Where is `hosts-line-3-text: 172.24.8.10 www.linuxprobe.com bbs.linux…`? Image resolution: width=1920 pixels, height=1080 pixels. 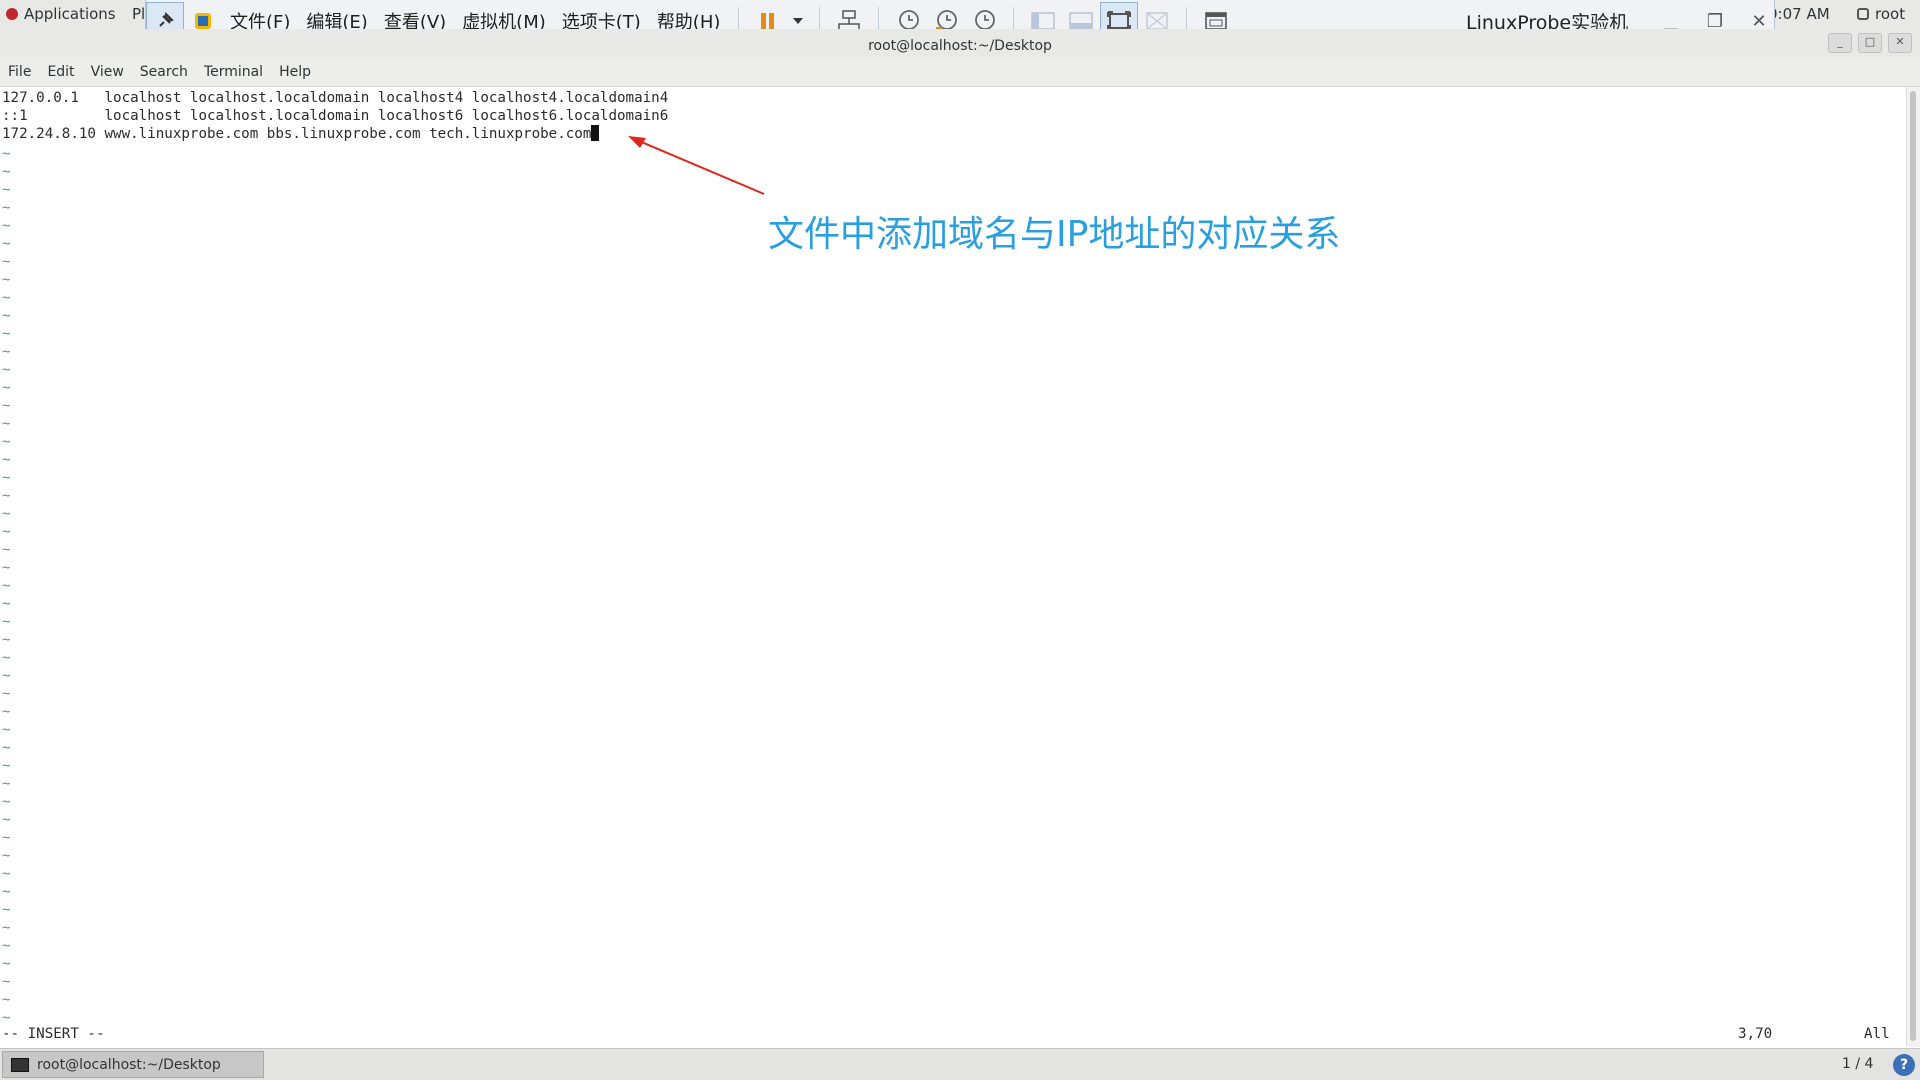 hosts-line-3-text: 172.24.8.10 www.linuxprobe.com bbs.linux… is located at coordinates (297, 134).